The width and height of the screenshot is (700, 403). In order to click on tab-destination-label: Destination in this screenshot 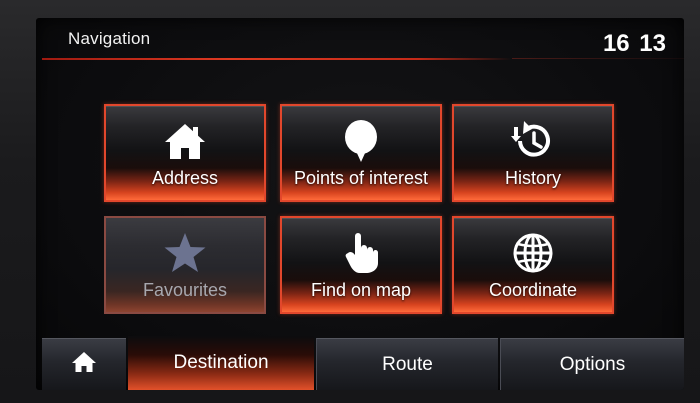, I will do `click(221, 362)`.